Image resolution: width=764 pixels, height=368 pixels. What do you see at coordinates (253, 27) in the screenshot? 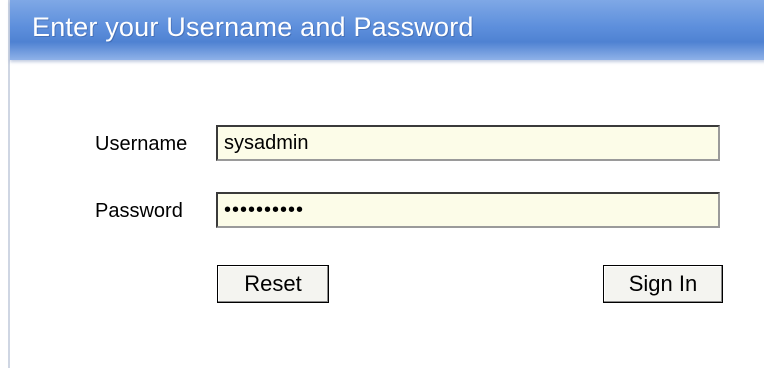
I see `login-title: Enter your Username and Password` at bounding box center [253, 27].